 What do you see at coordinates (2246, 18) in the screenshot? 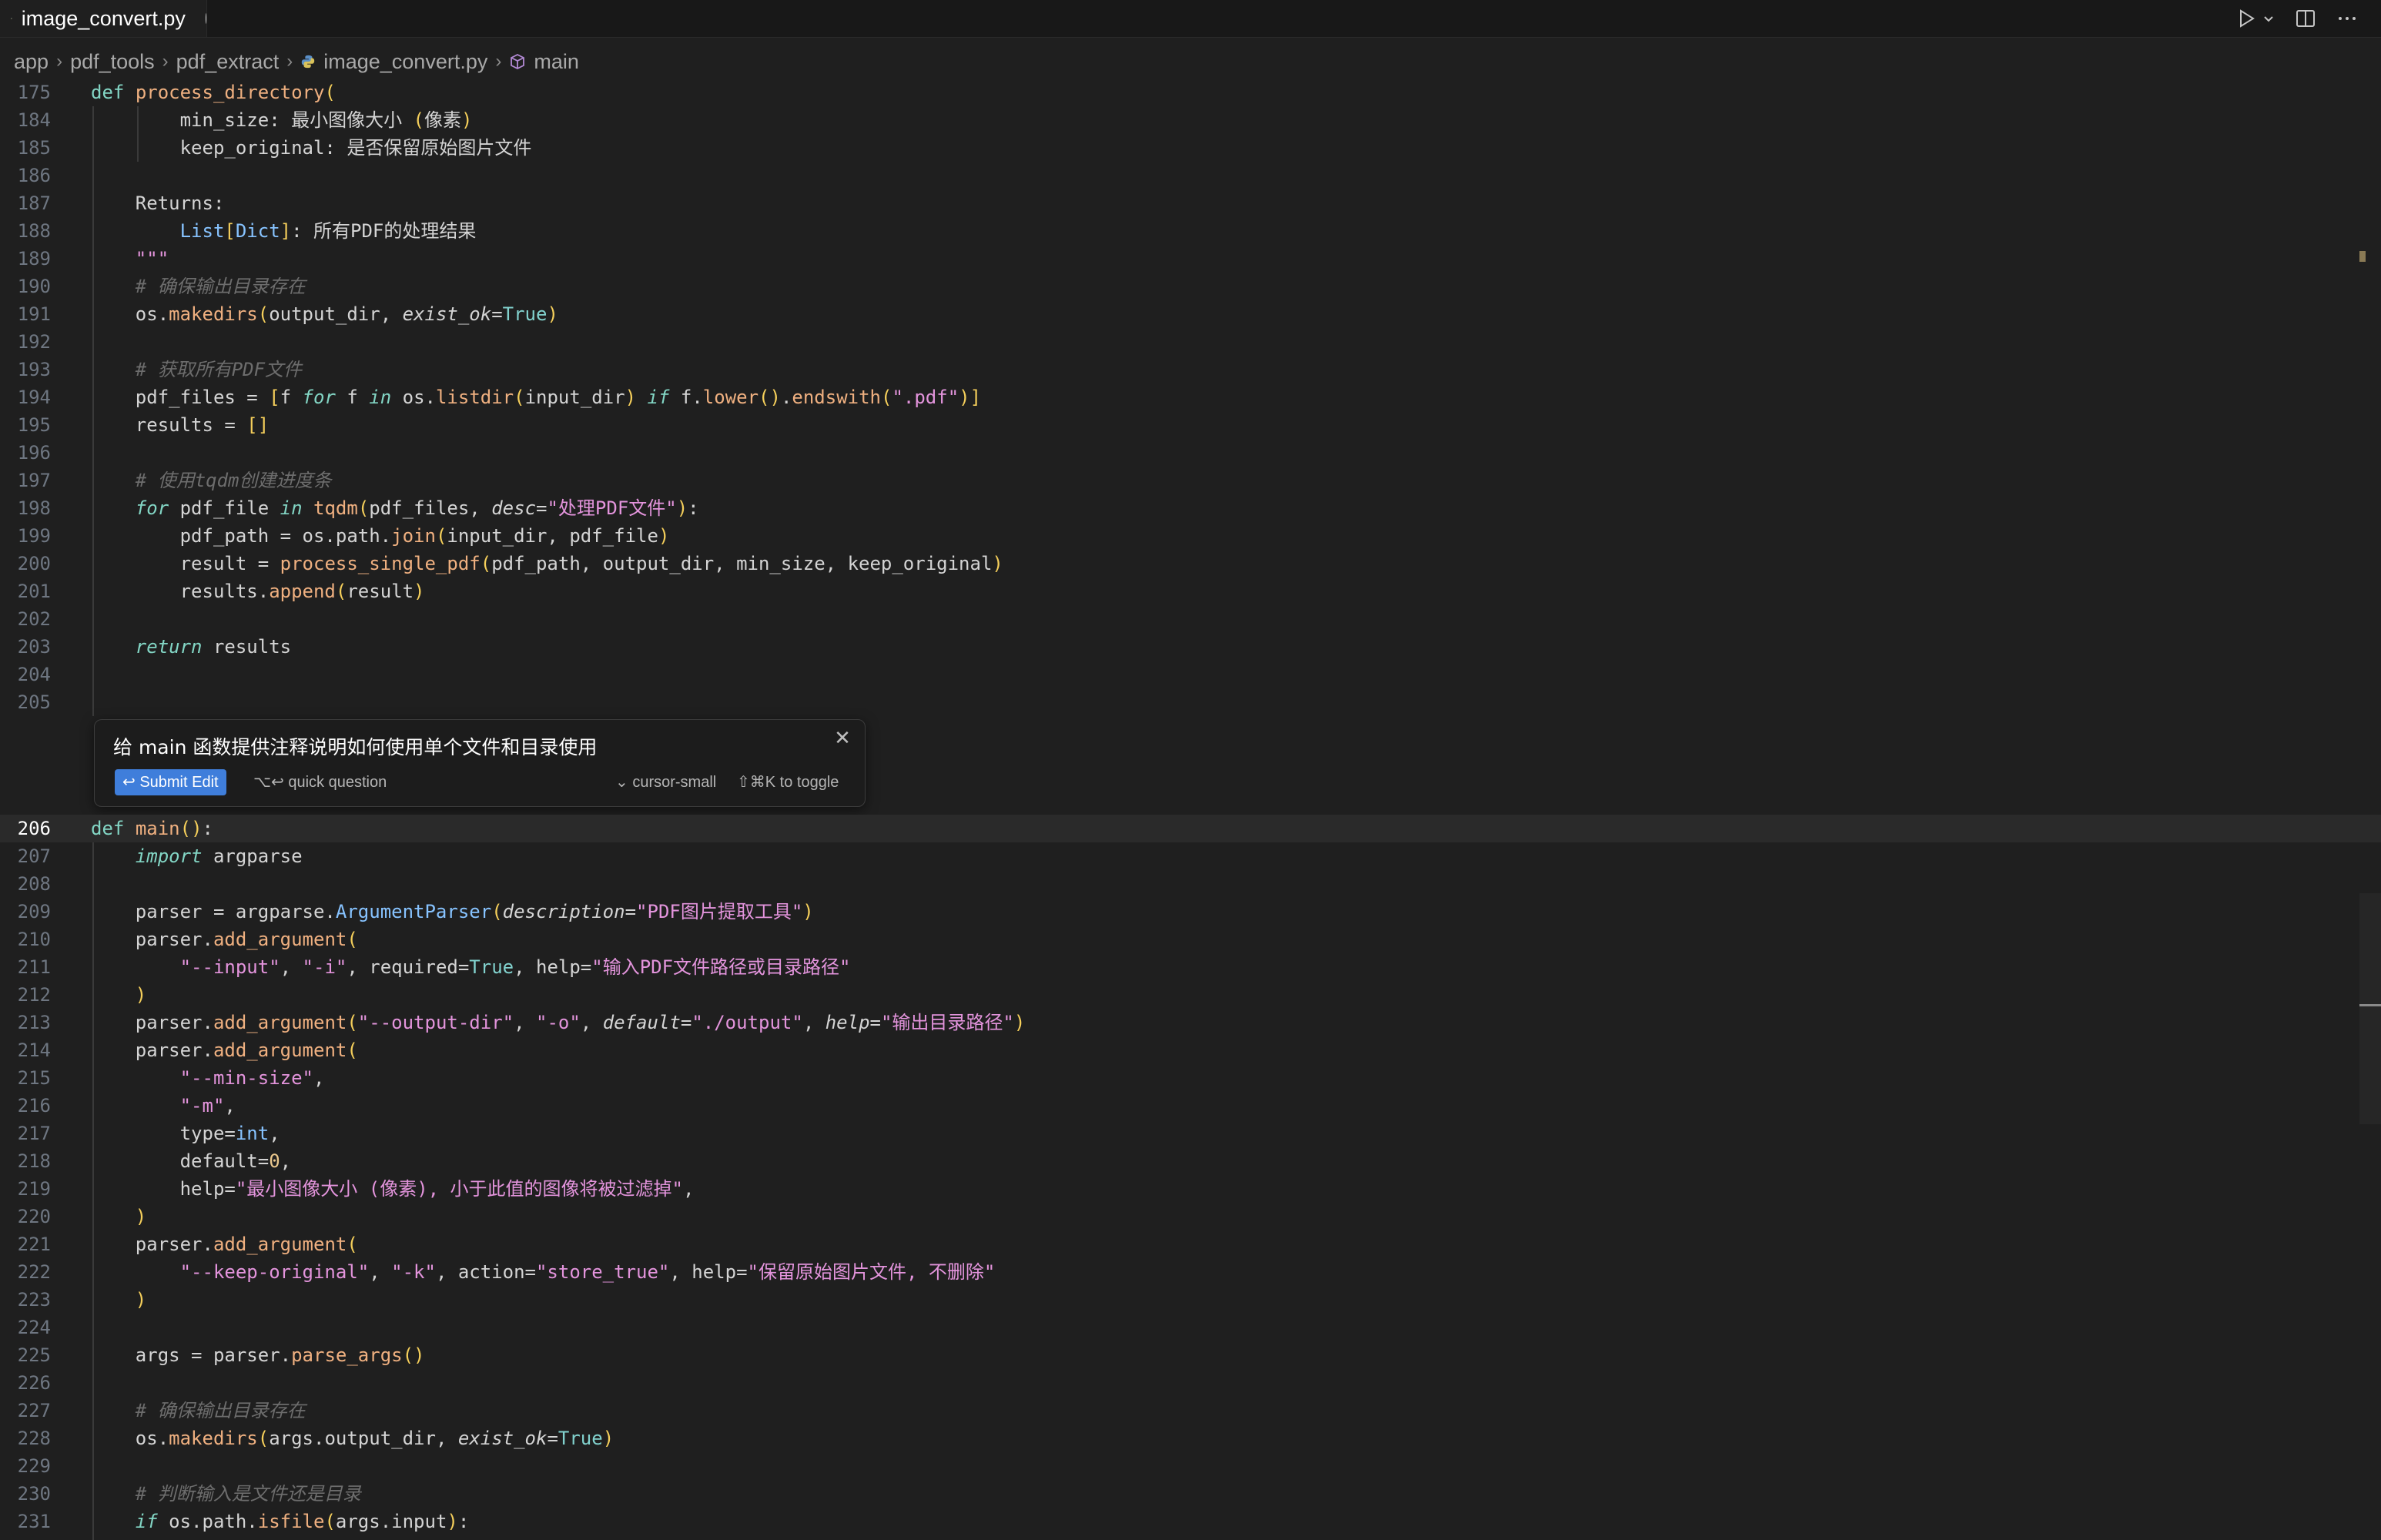
I see `play-icon` at bounding box center [2246, 18].